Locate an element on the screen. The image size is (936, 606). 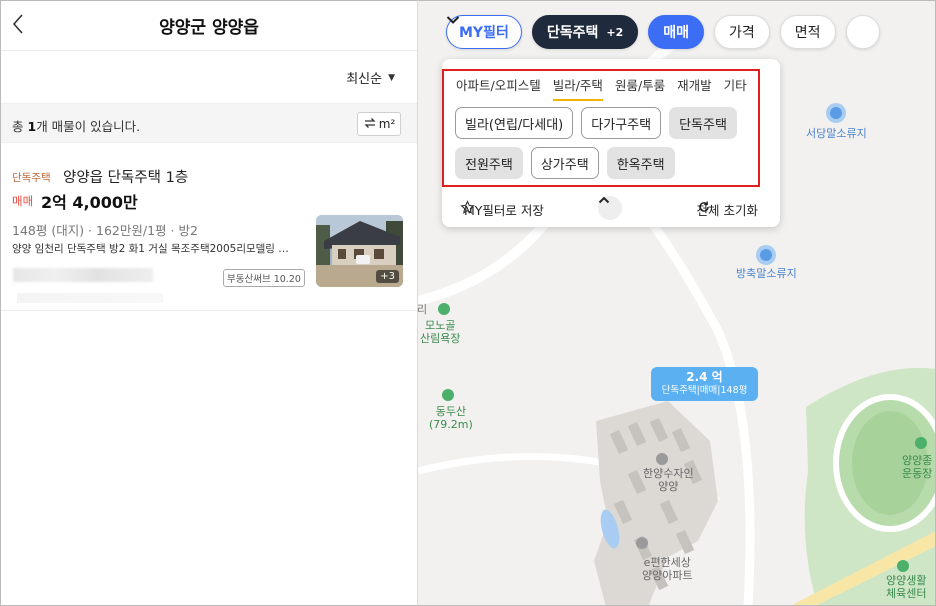
area-filter: 면적 is located at coordinates (807, 32).